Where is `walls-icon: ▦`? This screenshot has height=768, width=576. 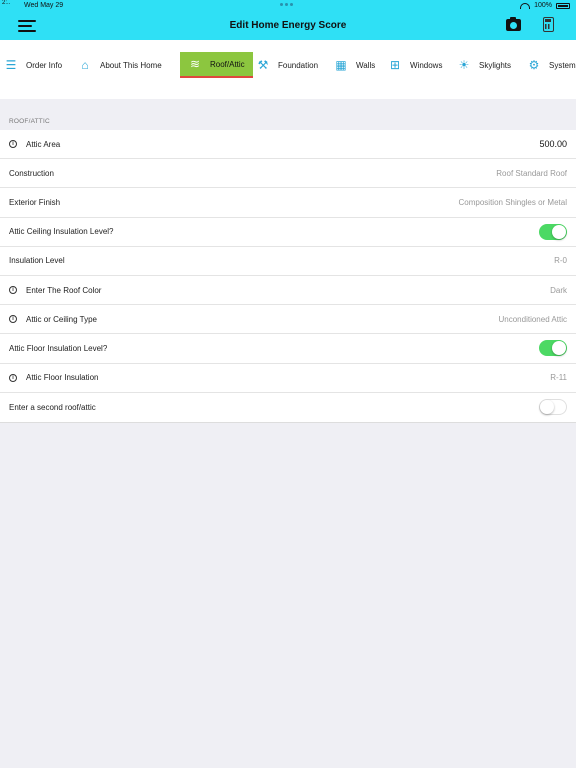
walls-icon: ▦ is located at coordinates (341, 65).